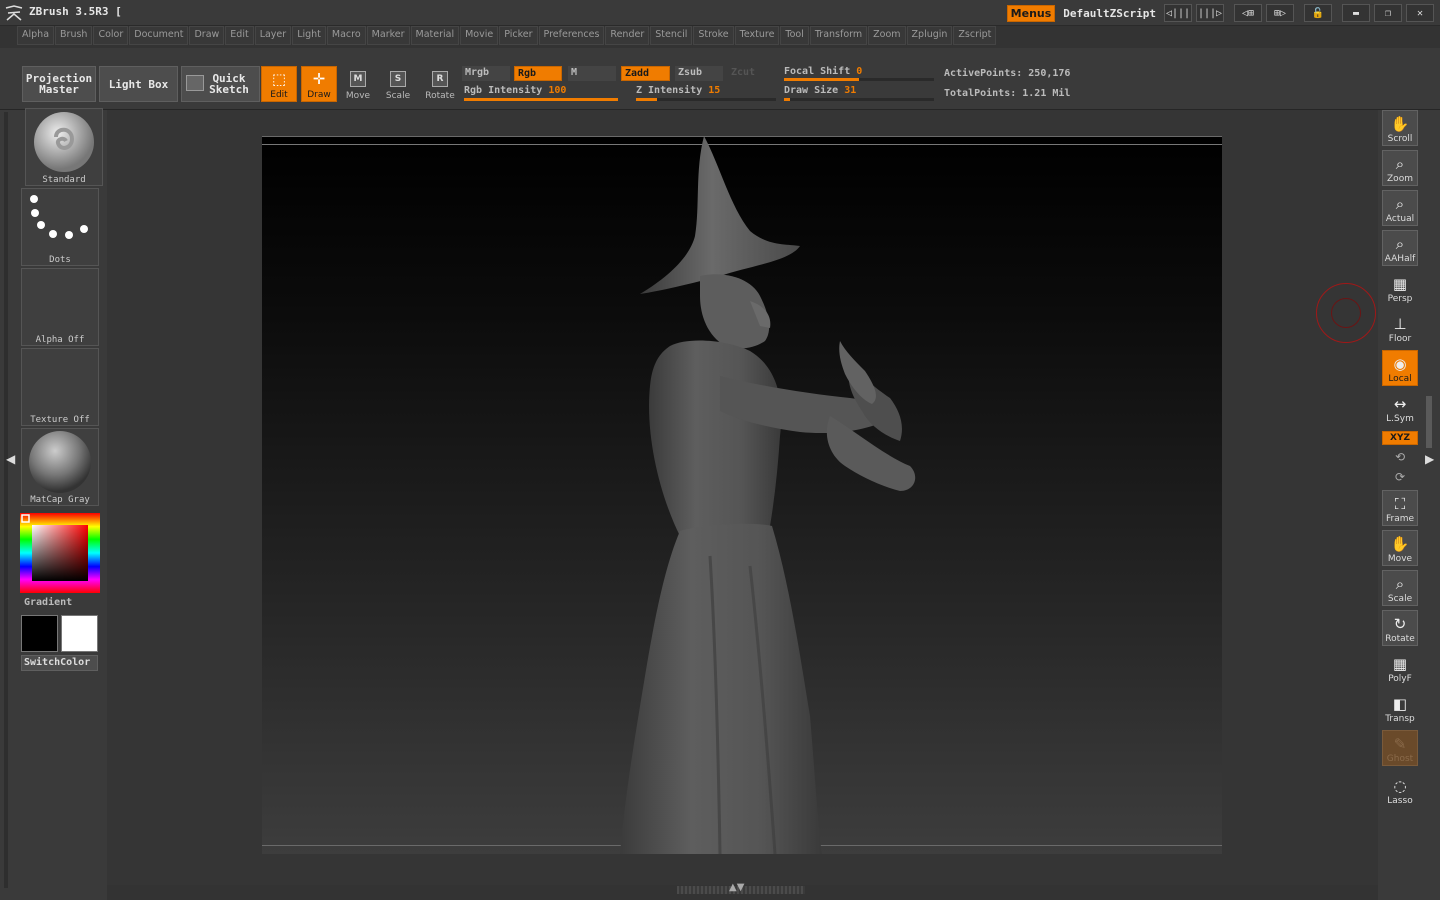 This screenshot has height=900, width=1440. I want to click on menu-material: Material, so click(435, 35).